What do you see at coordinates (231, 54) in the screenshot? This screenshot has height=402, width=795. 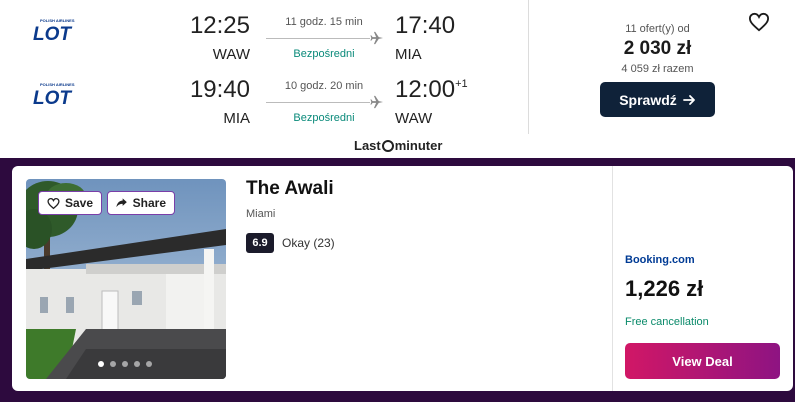 I see `departure-airport: WAW` at bounding box center [231, 54].